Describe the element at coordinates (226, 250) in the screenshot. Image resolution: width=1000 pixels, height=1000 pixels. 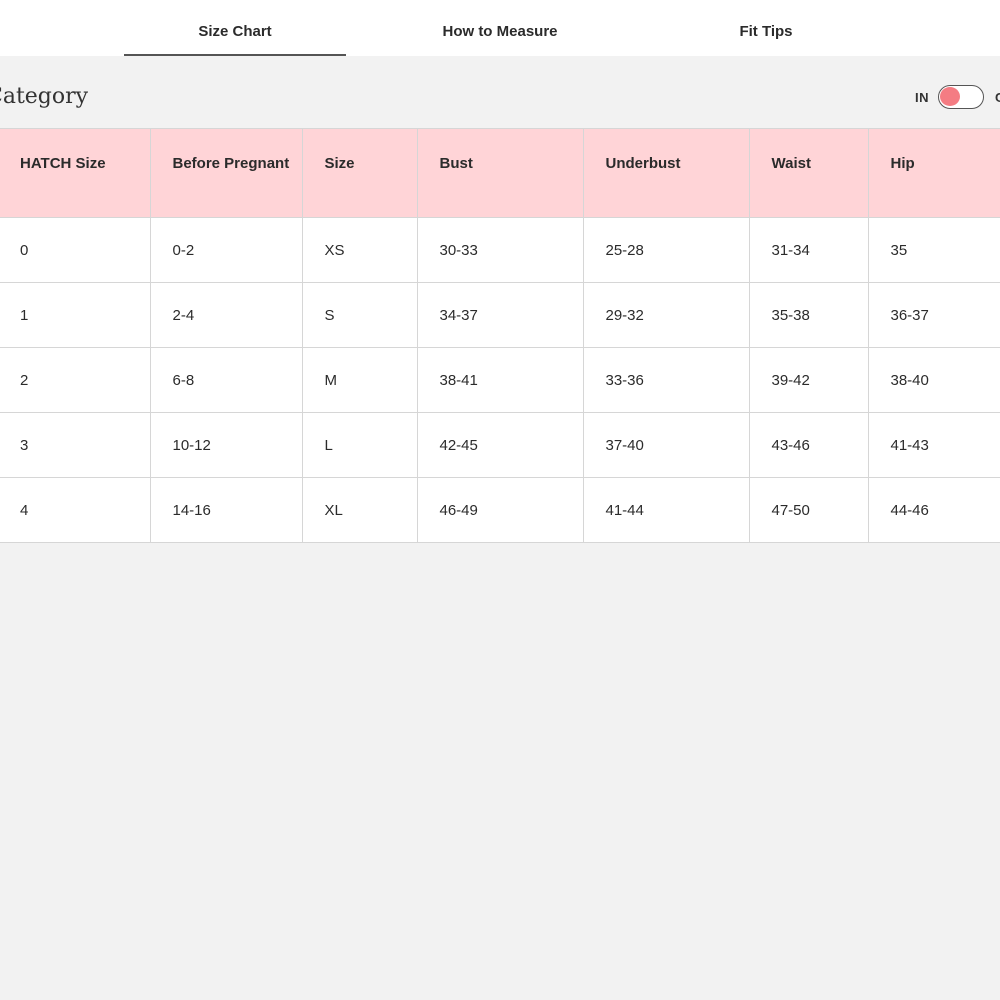
I see `table-cell: 0-2` at that location.